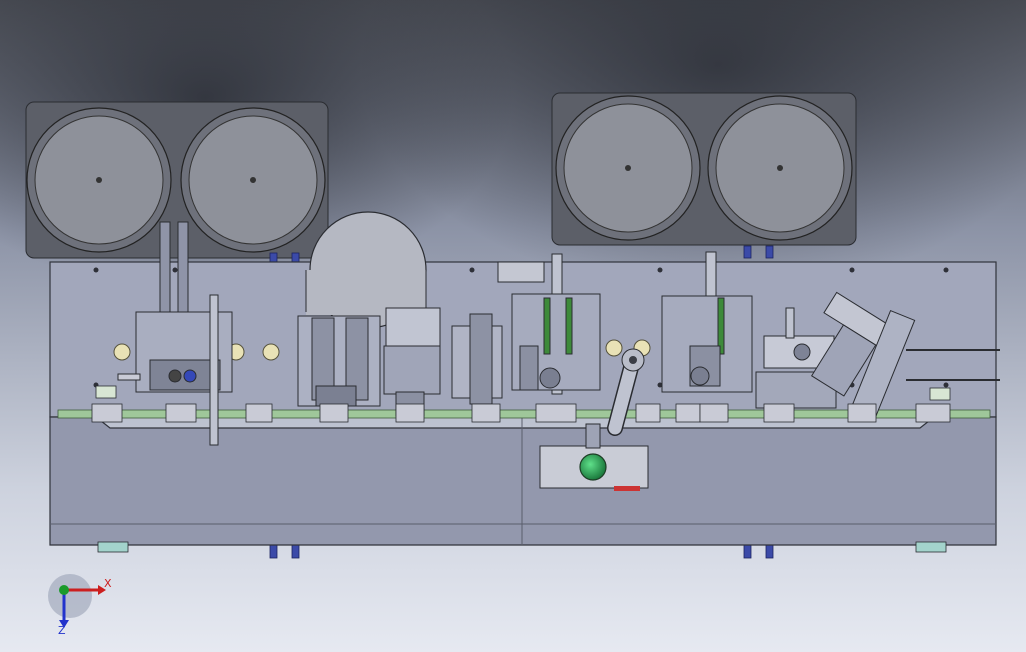  Describe the element at coordinates (593, 467) in the screenshot. I see `start-button` at that location.